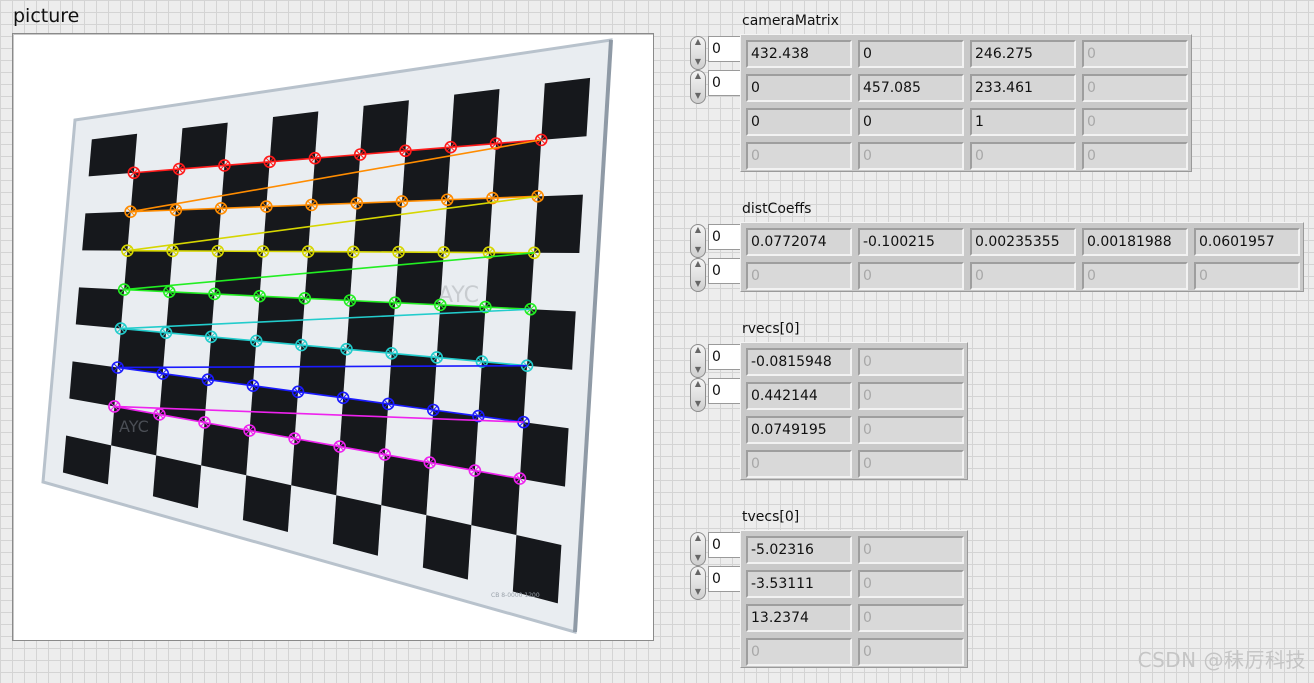 The image size is (1314, 683). What do you see at coordinates (799, 584) in the screenshot?
I see `tvecs-cell: -3.53111` at bounding box center [799, 584].